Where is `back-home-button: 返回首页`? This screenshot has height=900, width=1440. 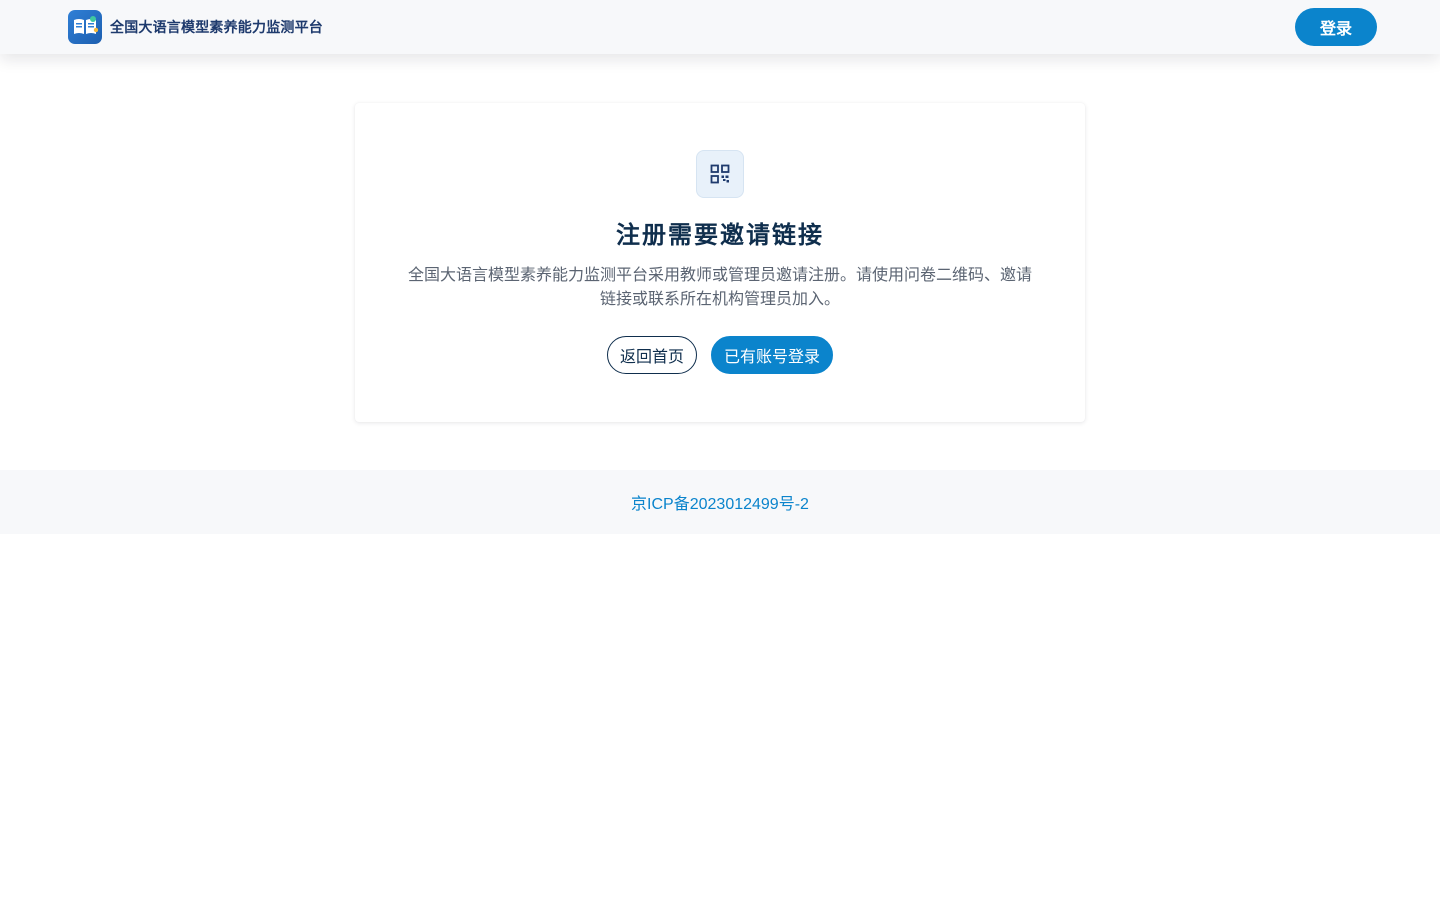 back-home-button: 返回首页 is located at coordinates (652, 355).